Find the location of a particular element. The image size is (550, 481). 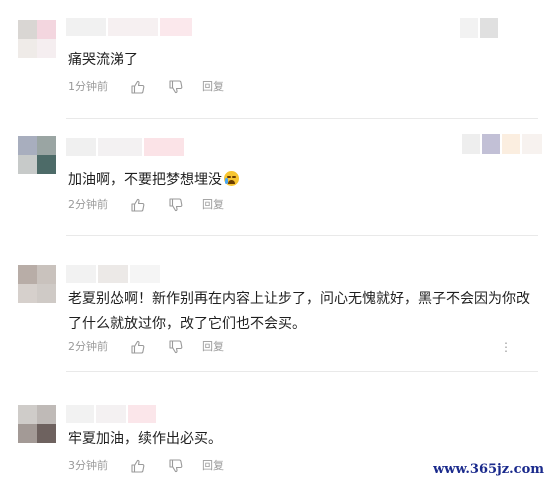

more-vertical-icon: ⋮ is located at coordinates (506, 347).